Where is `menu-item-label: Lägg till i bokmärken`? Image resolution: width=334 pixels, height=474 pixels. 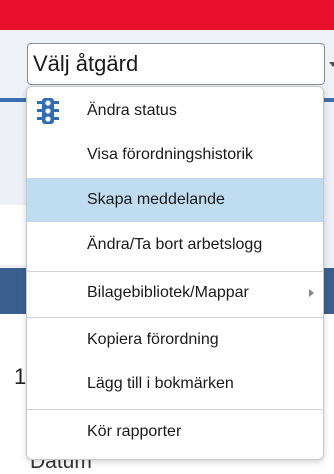
menu-item-label: Lägg till i bokmärken is located at coordinates (160, 383).